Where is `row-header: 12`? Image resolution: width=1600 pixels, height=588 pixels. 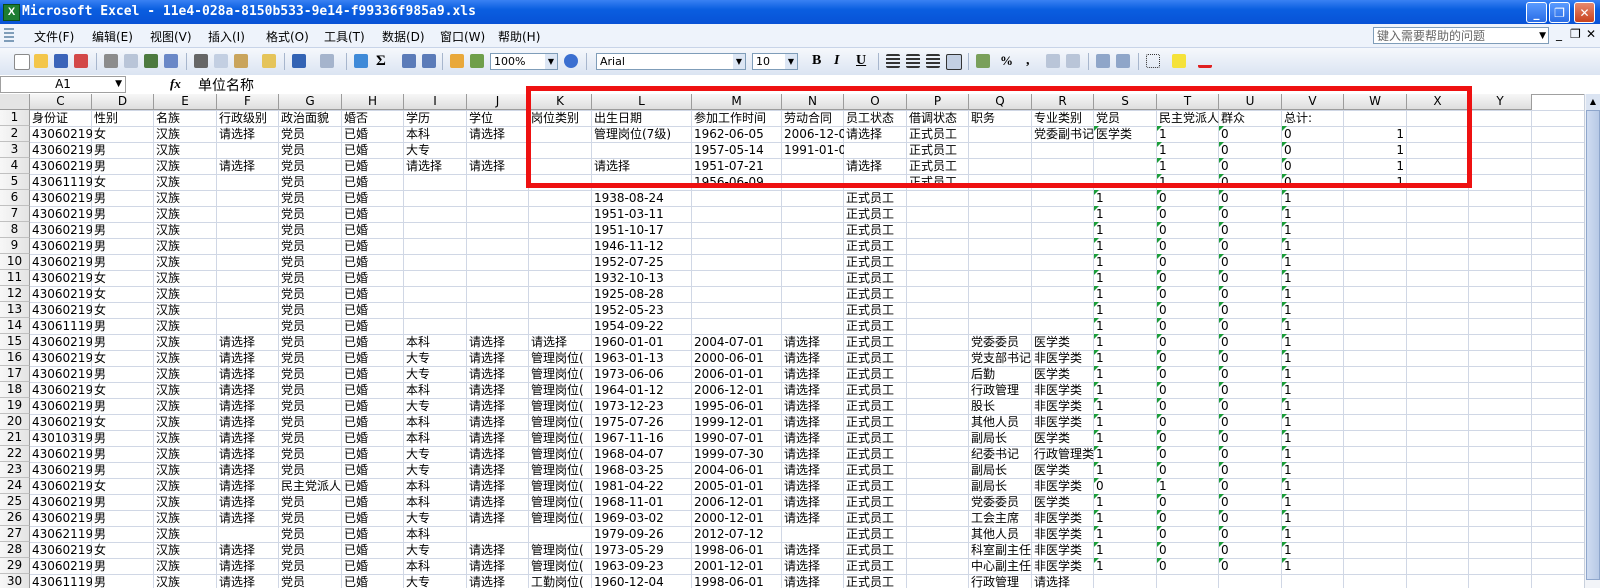 row-header: 12 is located at coordinates (15, 294).